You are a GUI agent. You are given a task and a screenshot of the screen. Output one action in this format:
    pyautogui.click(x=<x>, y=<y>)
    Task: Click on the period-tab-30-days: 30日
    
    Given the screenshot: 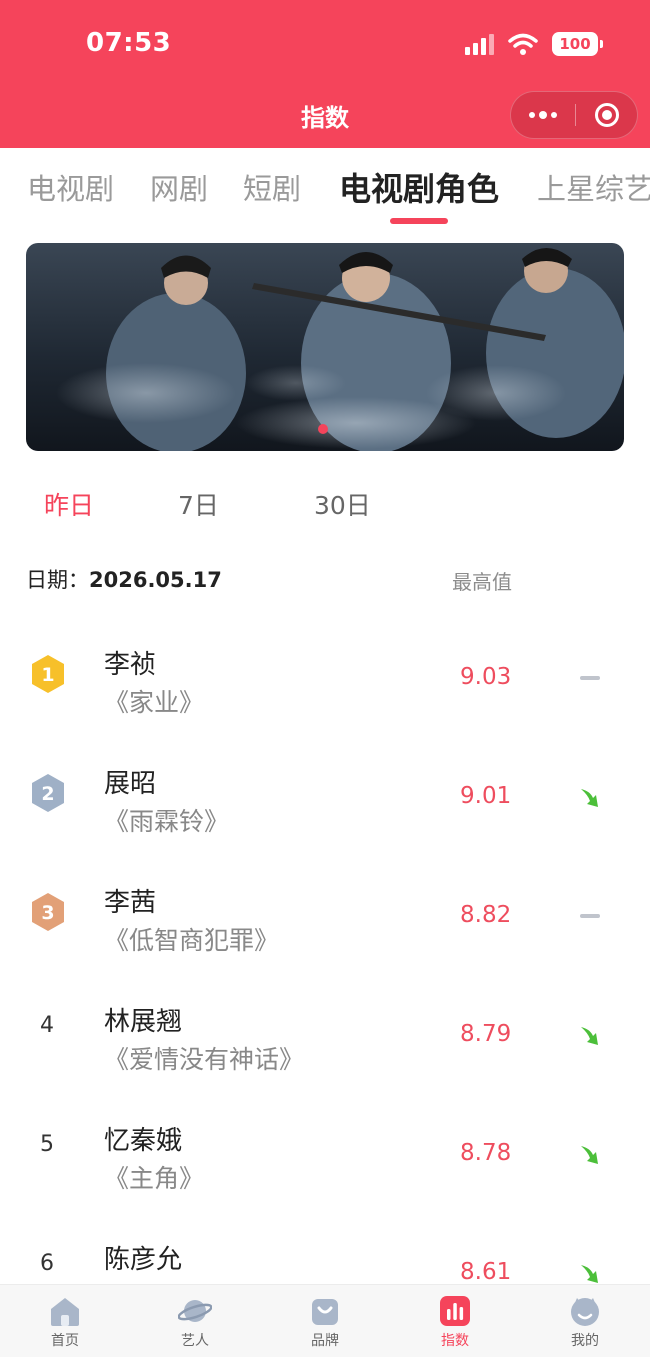 What is the action you would take?
    pyautogui.click(x=342, y=504)
    